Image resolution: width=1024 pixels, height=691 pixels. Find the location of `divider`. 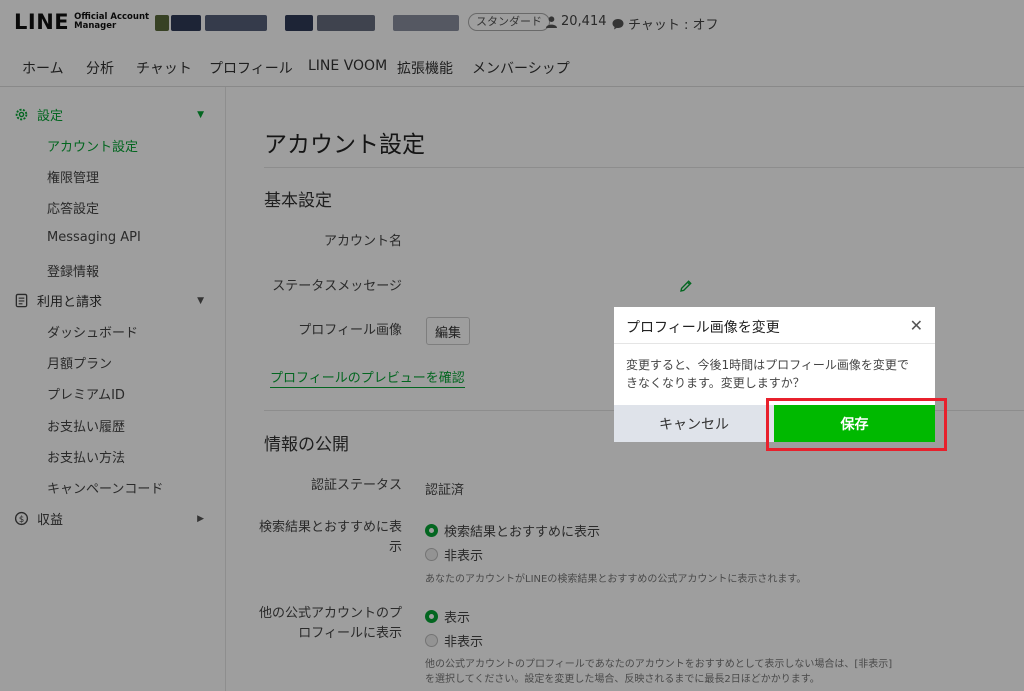

divider is located at coordinates (774, 343).